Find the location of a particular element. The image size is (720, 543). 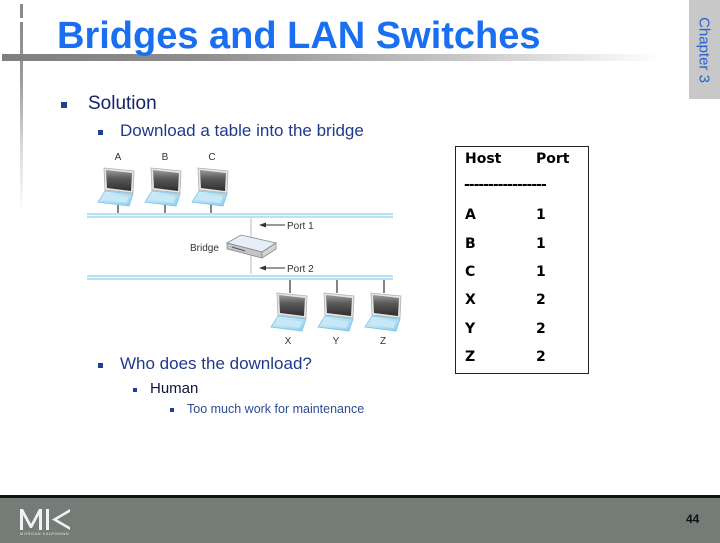

port1-arrow is located at coordinates (272, 225).